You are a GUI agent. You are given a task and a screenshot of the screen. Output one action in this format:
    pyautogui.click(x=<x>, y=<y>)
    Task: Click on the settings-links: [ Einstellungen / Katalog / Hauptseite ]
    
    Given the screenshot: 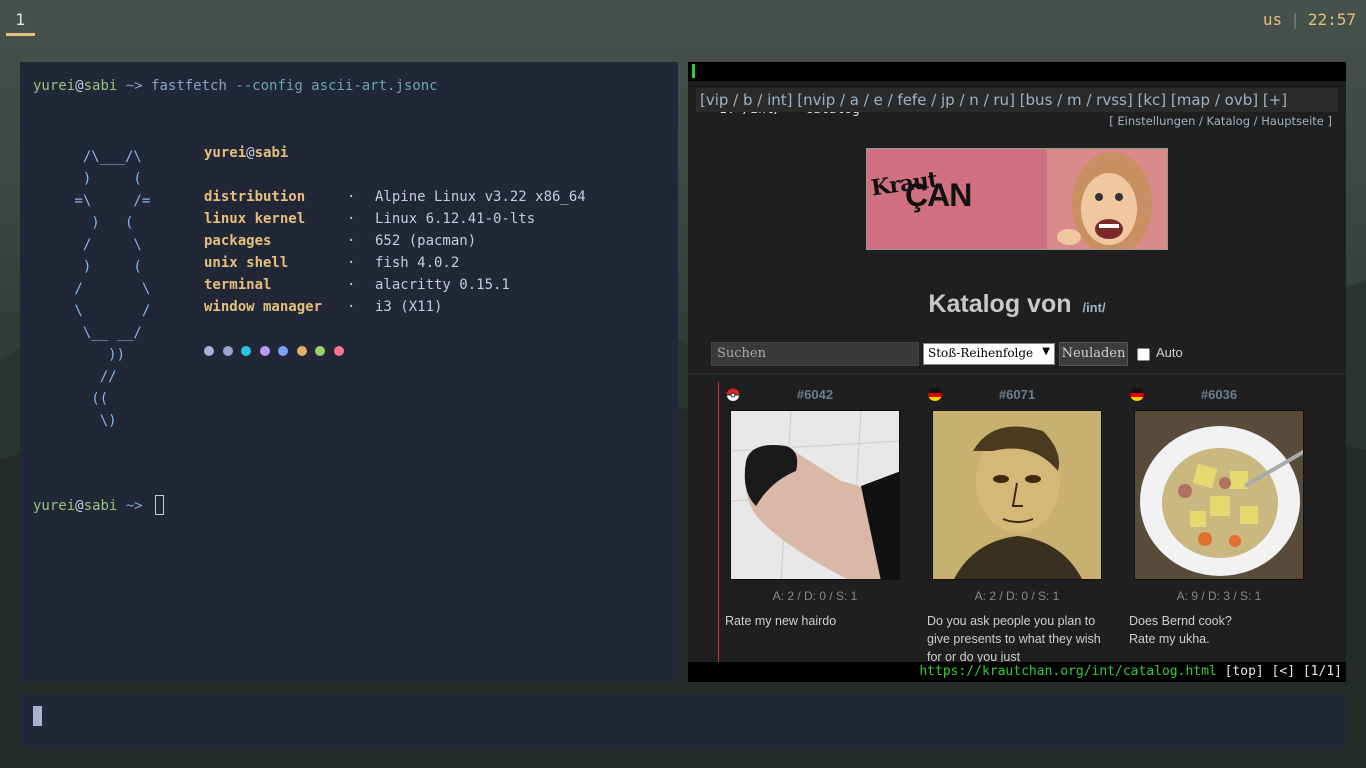 What is the action you would take?
    pyautogui.click(x=1220, y=121)
    